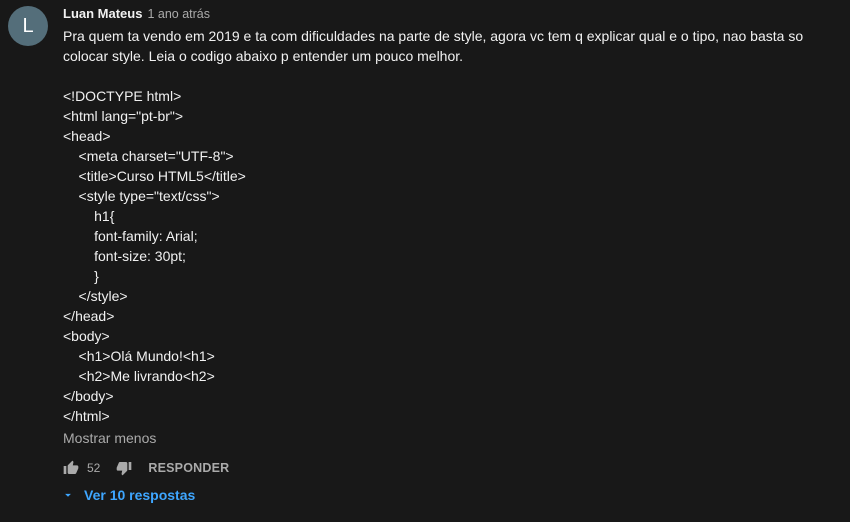 The image size is (850, 522). I want to click on code-line: h1{, so click(89, 216).